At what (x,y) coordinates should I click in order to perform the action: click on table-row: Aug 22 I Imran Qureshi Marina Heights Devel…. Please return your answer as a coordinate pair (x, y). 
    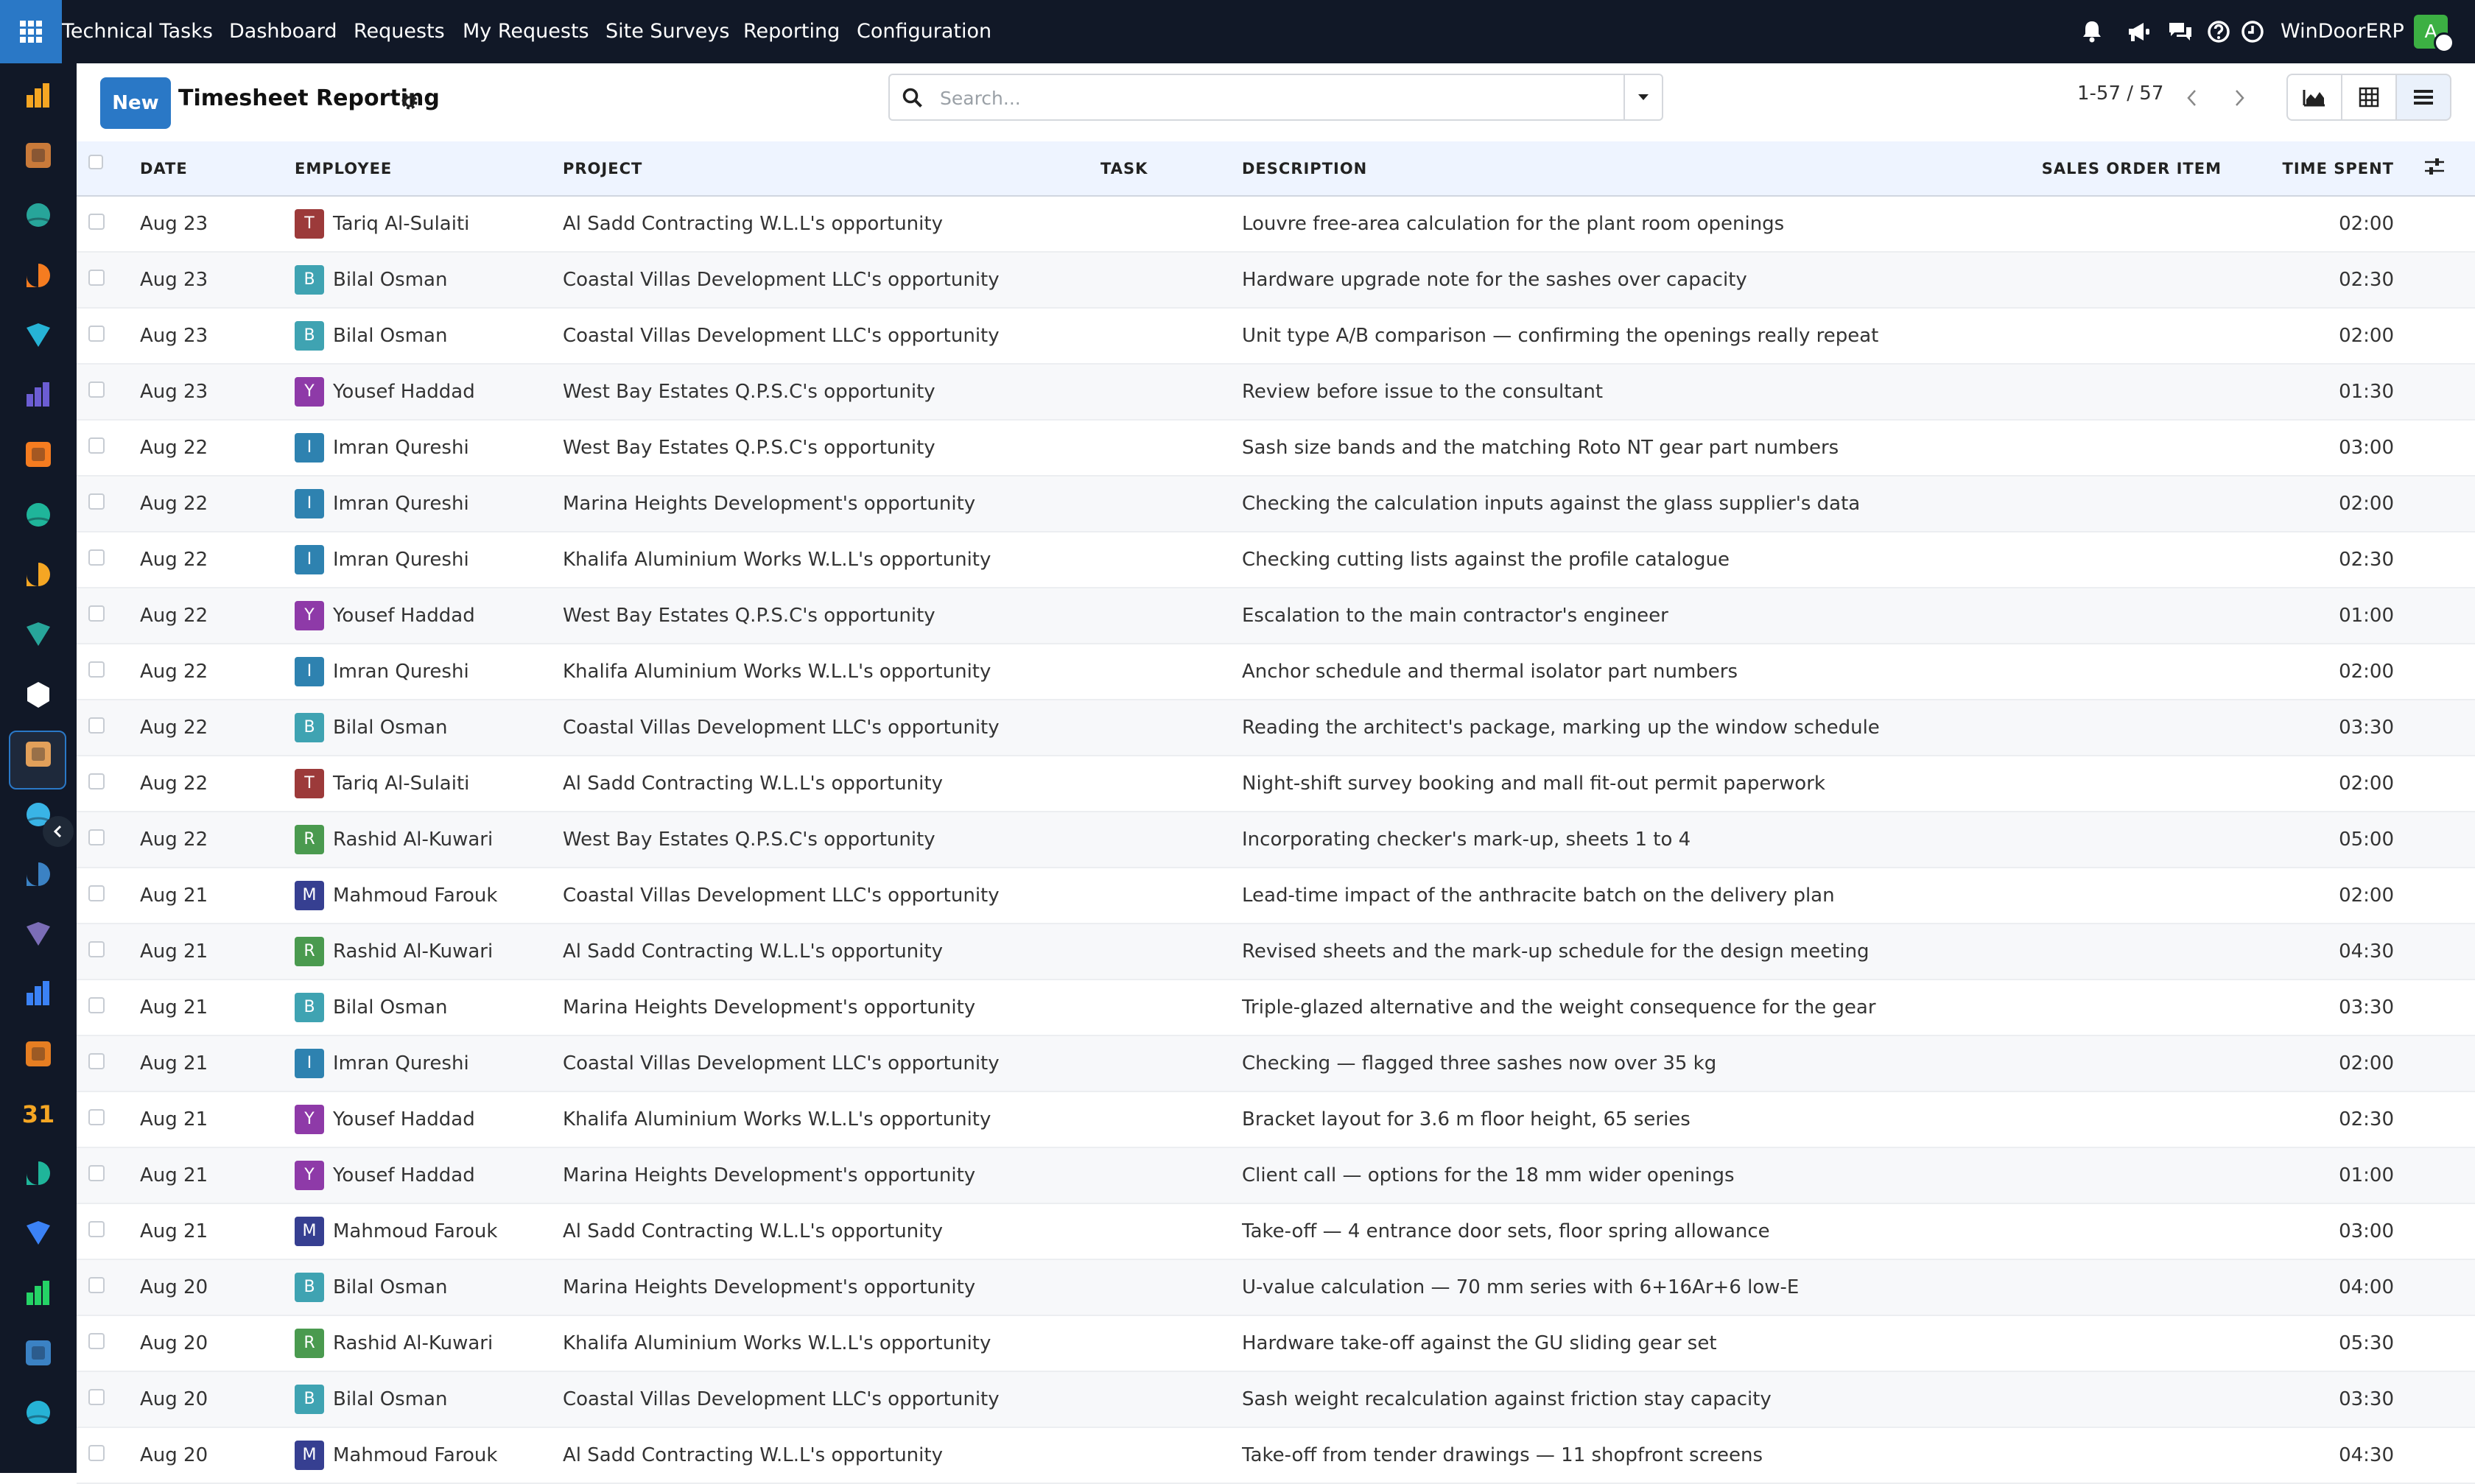
    Looking at the image, I should click on (1276, 504).